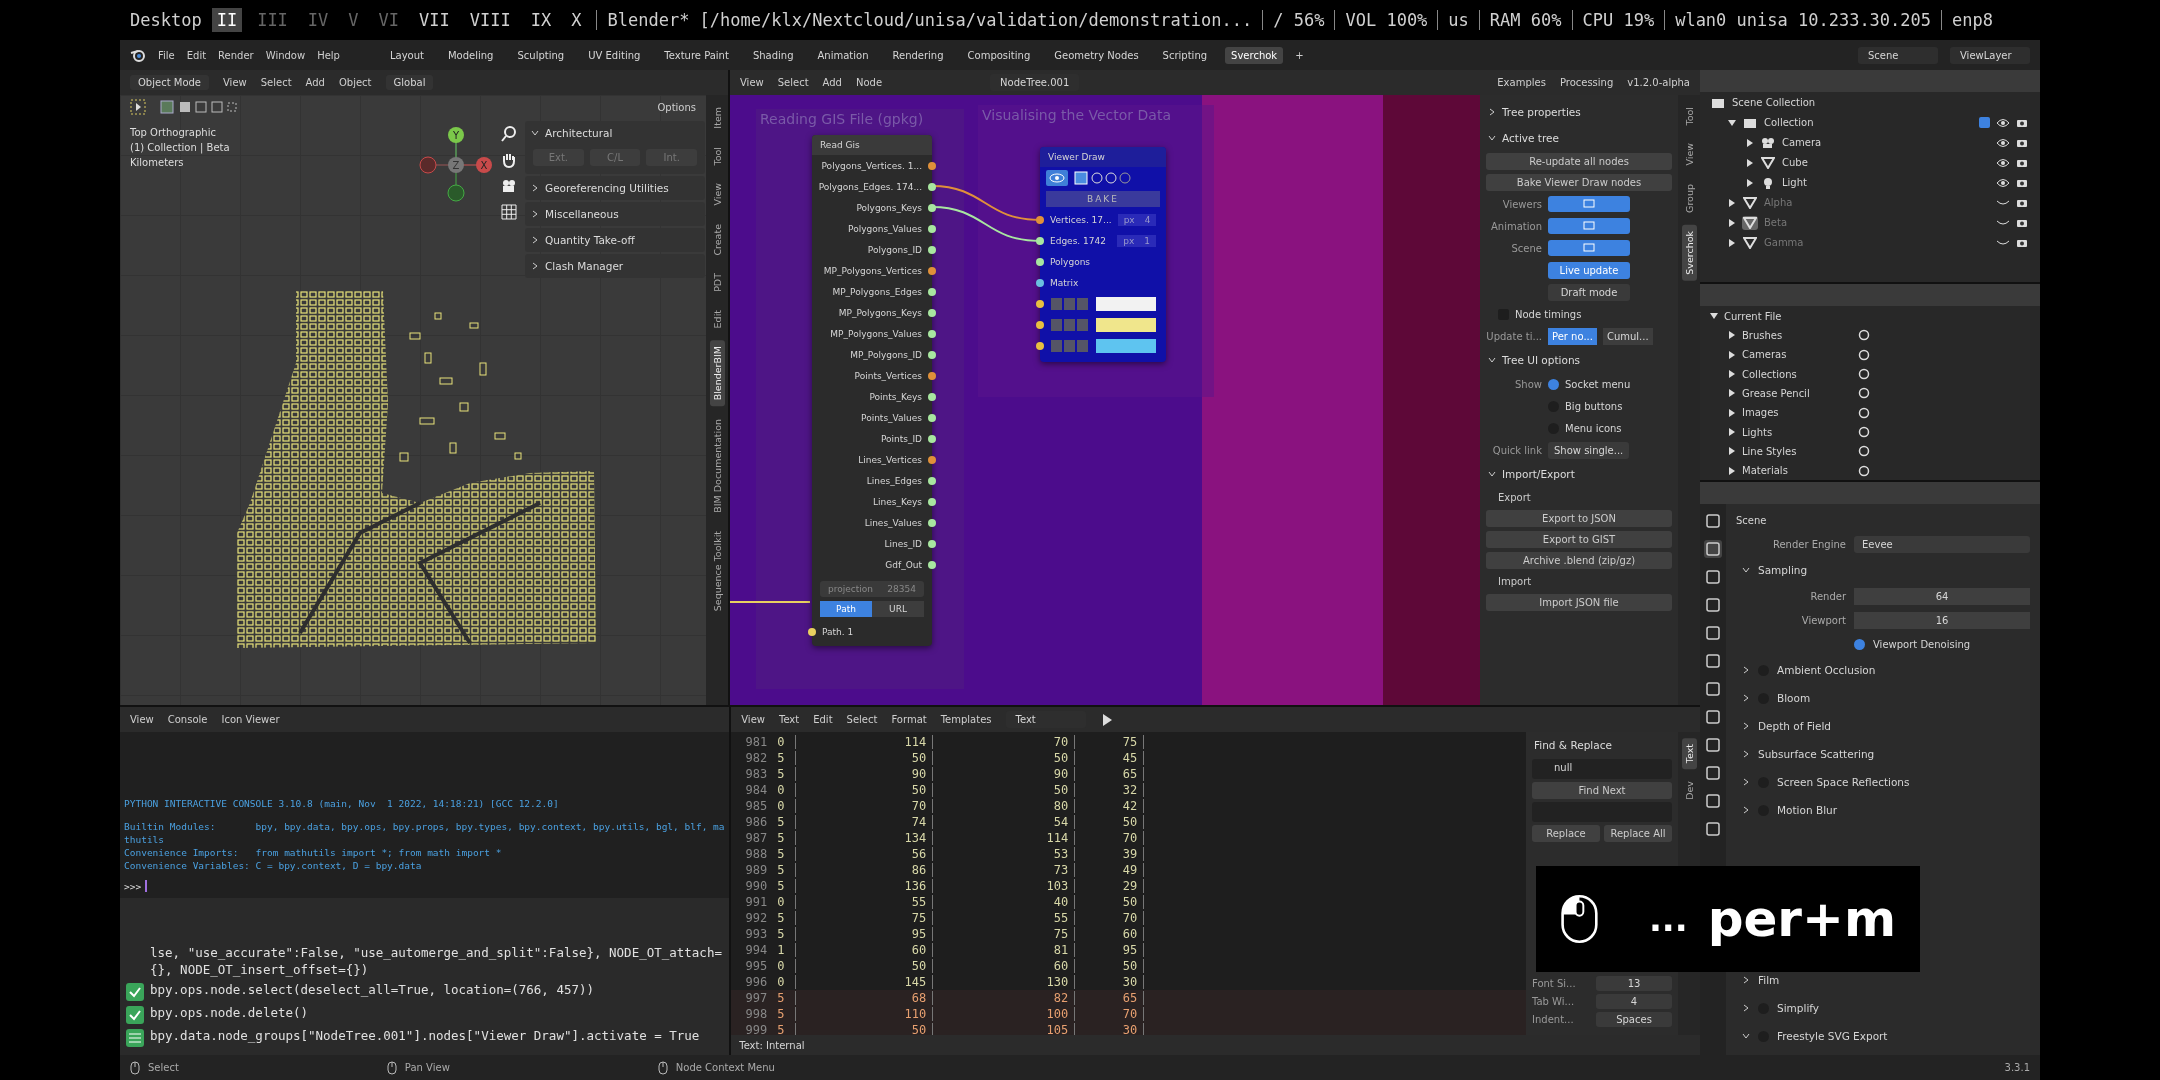 Image resolution: width=2160 pixels, height=1080 pixels. What do you see at coordinates (1586, 82) in the screenshot?
I see `processing-toggle: Processing` at bounding box center [1586, 82].